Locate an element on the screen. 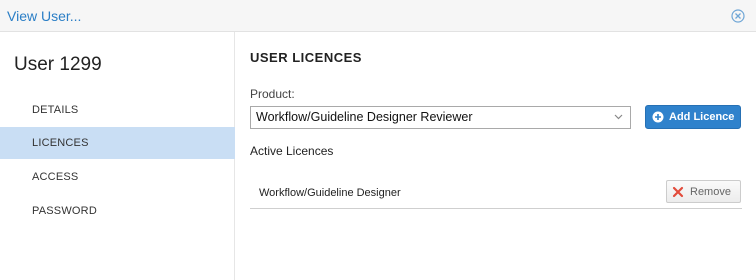 This screenshot has width=756, height=280. sidebar-item-password: PASSWORD is located at coordinates (117, 211).